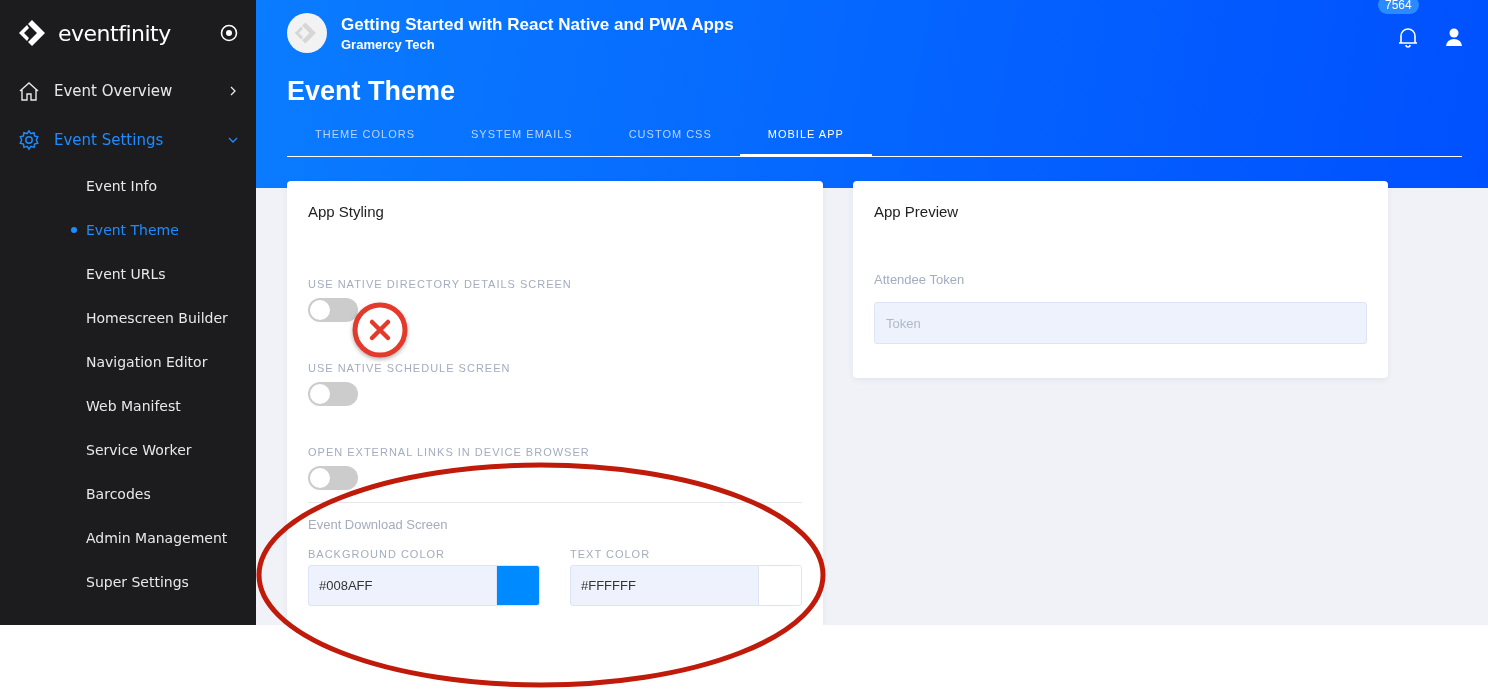  What do you see at coordinates (449, 452) in the screenshot?
I see `toggle-label: OPEN EXTERNAL LINKS IN DEVICE BROWSER` at bounding box center [449, 452].